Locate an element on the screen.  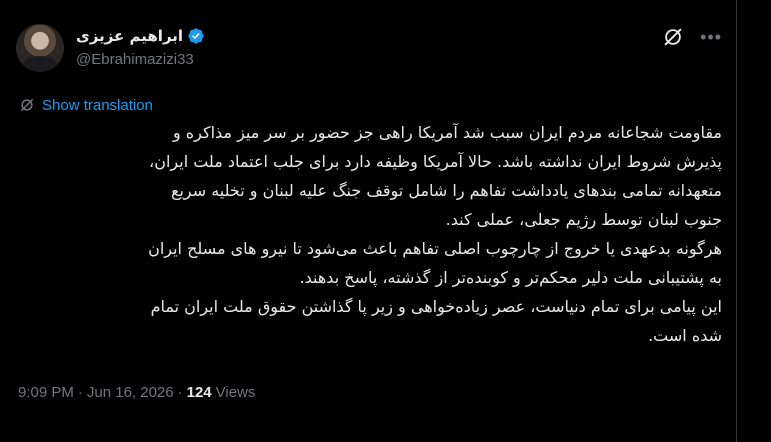
views-label: Views is located at coordinates (235, 392).